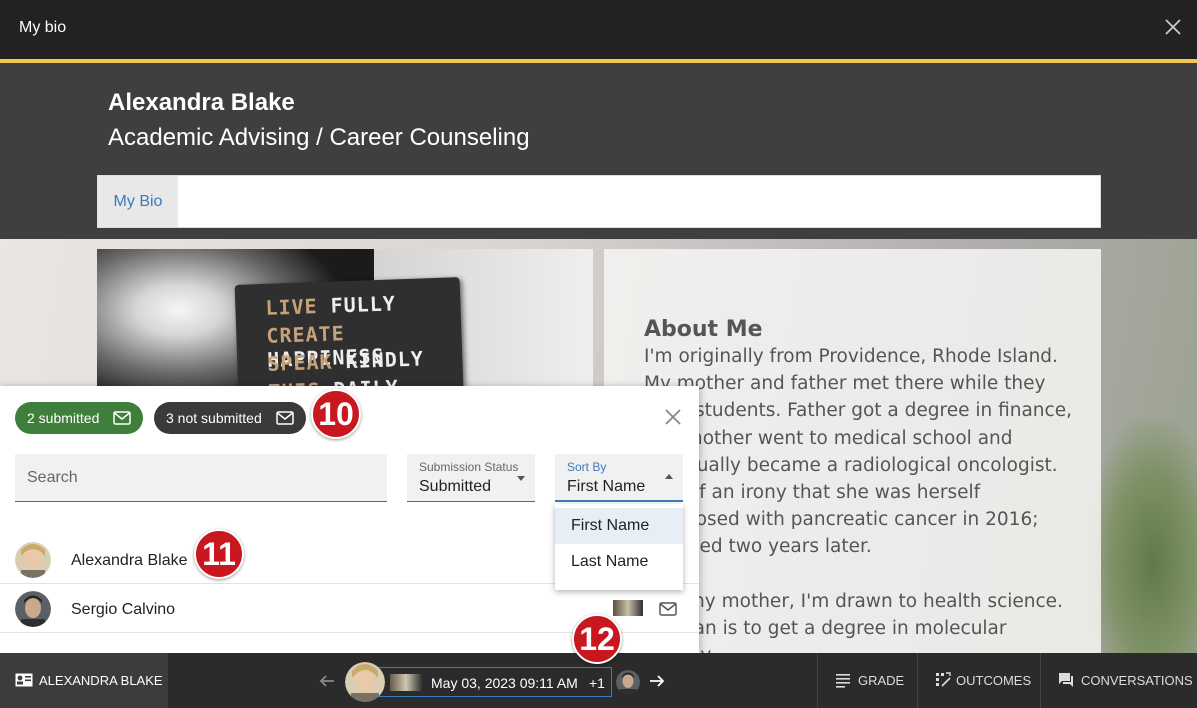 The image size is (1197, 708). Describe the element at coordinates (943, 679) in the screenshot. I see `outcomes-icon` at that location.